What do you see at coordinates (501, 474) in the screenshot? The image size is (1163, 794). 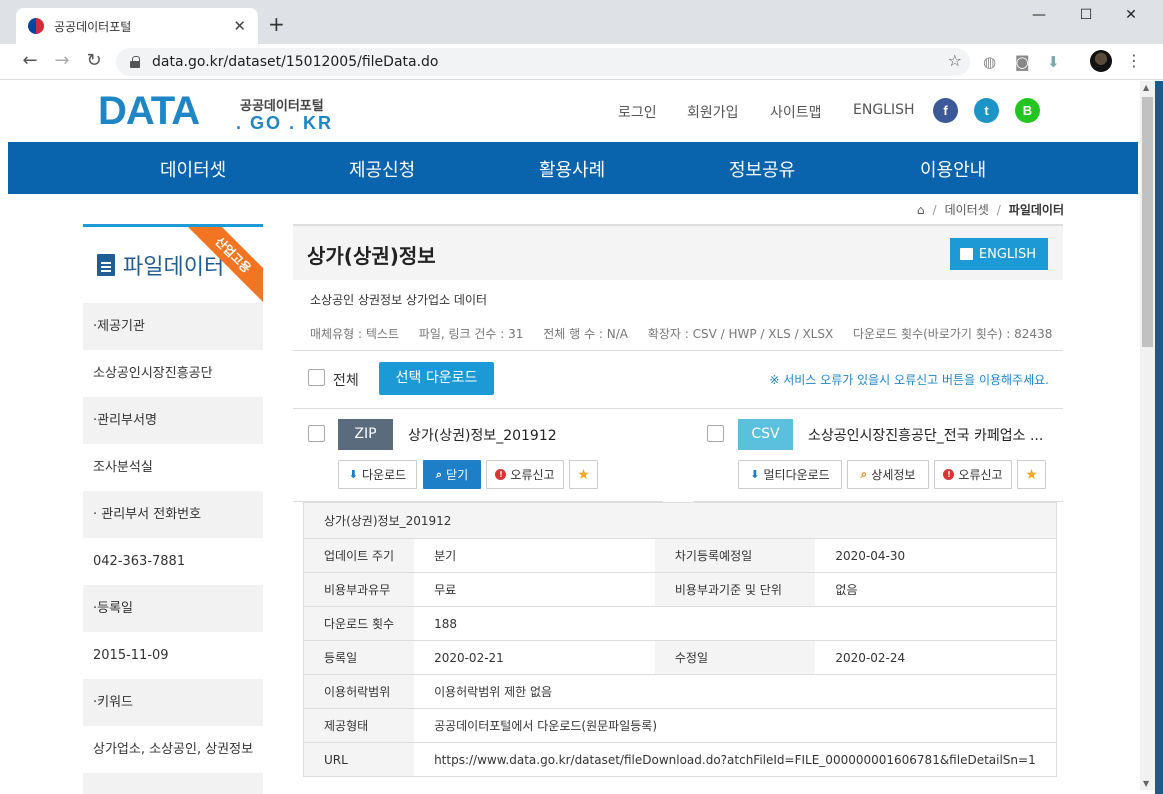 I see `error-icon: !` at bounding box center [501, 474].